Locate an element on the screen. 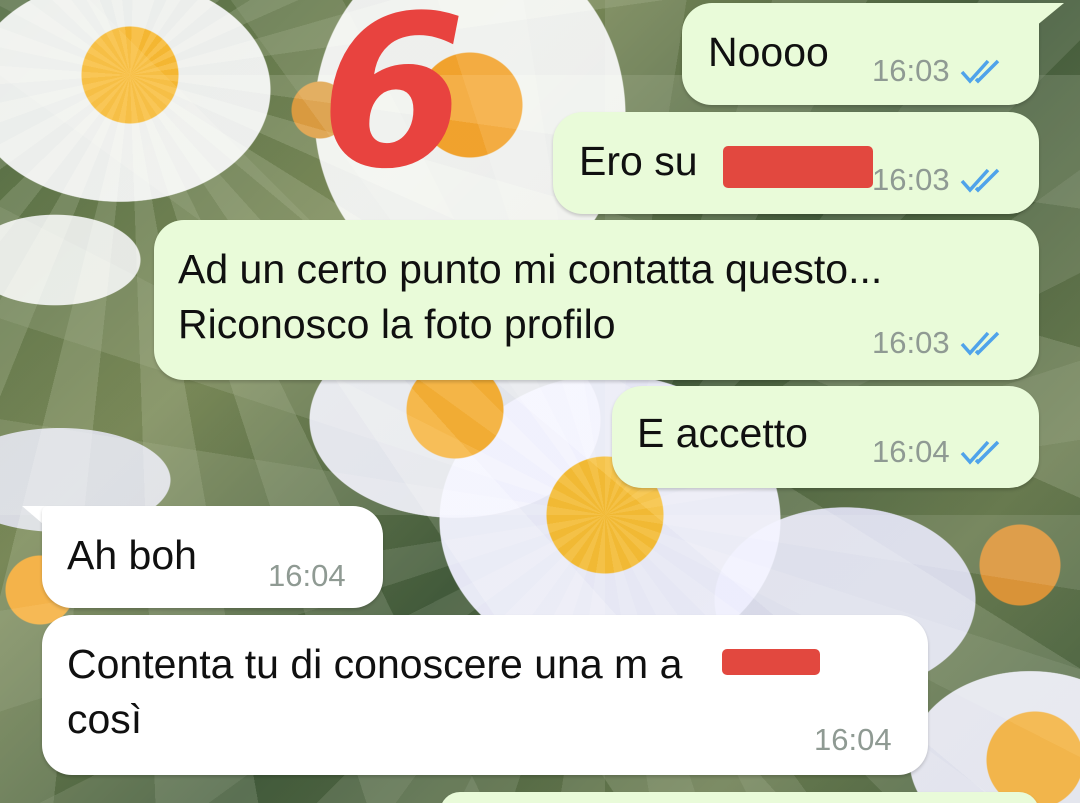 This screenshot has height=803, width=1080. message-bubble-outgoing: Ero su 16:03 is located at coordinates (796, 163).